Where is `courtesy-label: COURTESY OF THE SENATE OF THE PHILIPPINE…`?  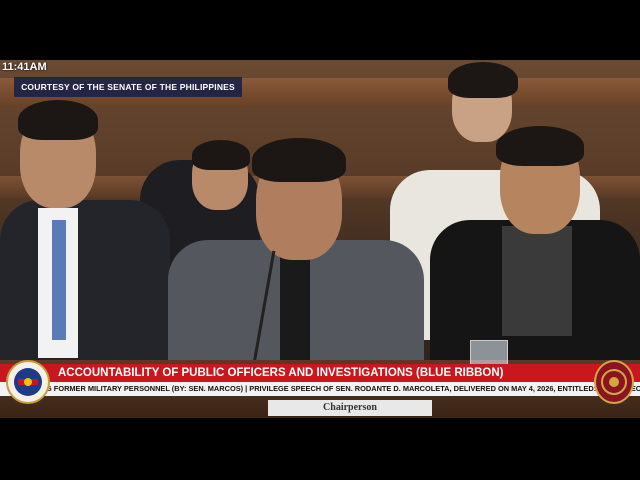
courtesy-label: COURTESY OF THE SENATE OF THE PHILIPPINE… is located at coordinates (128, 87).